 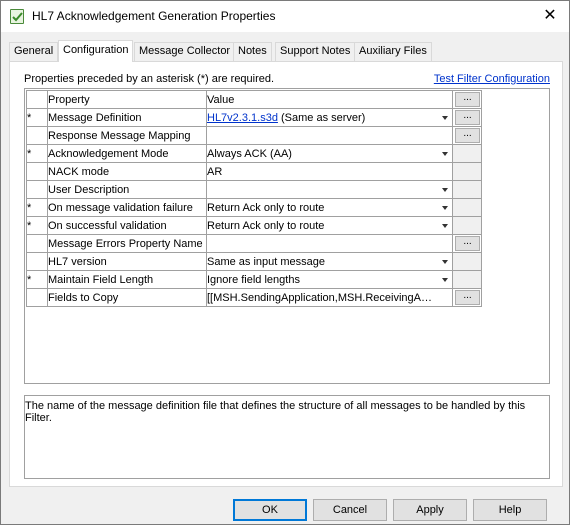 I want to click on property-value: Same as input message, so click(x=329, y=261).